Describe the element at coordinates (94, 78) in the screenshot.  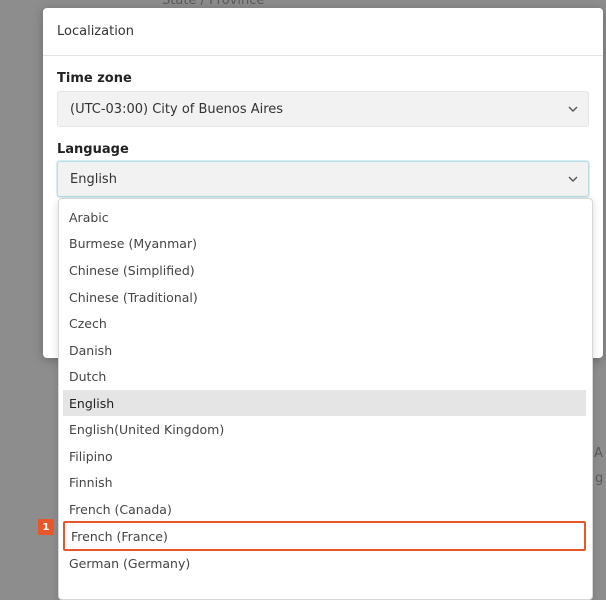
I see `timezone-label: Time zone` at that location.